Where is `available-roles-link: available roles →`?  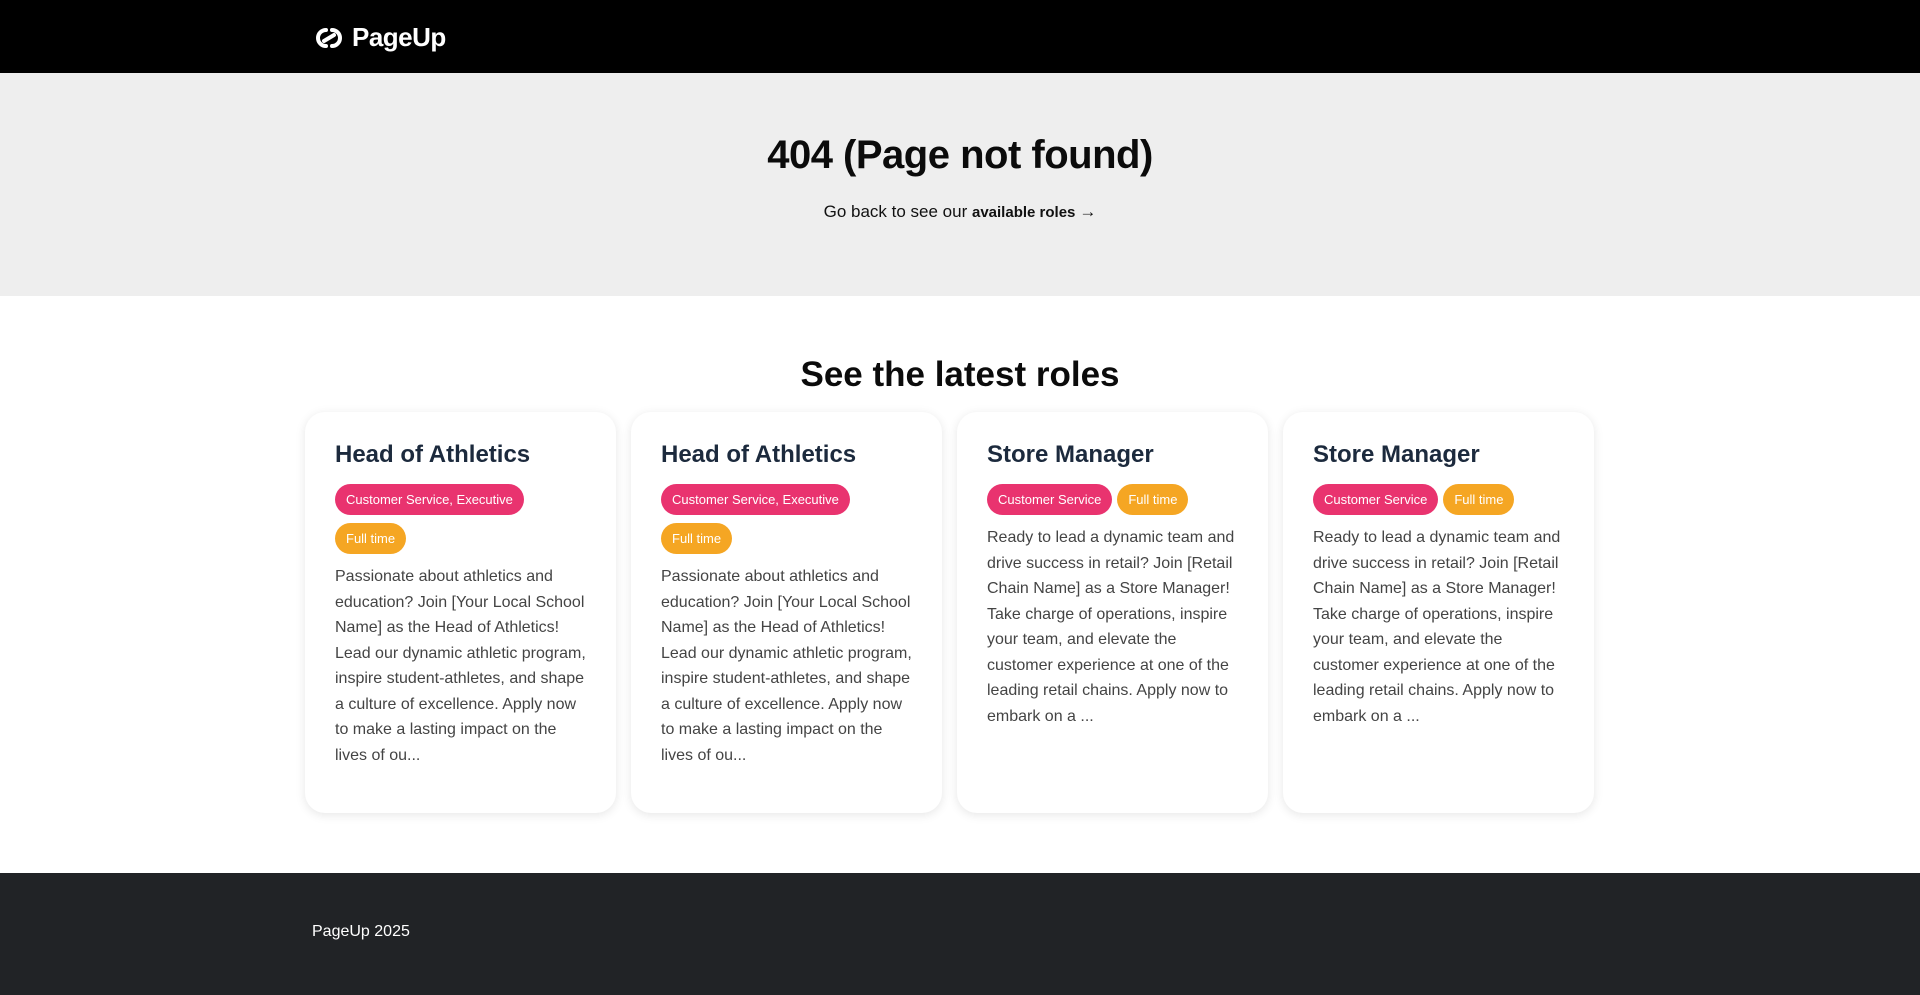 available-roles-link: available roles → is located at coordinates (1034, 211).